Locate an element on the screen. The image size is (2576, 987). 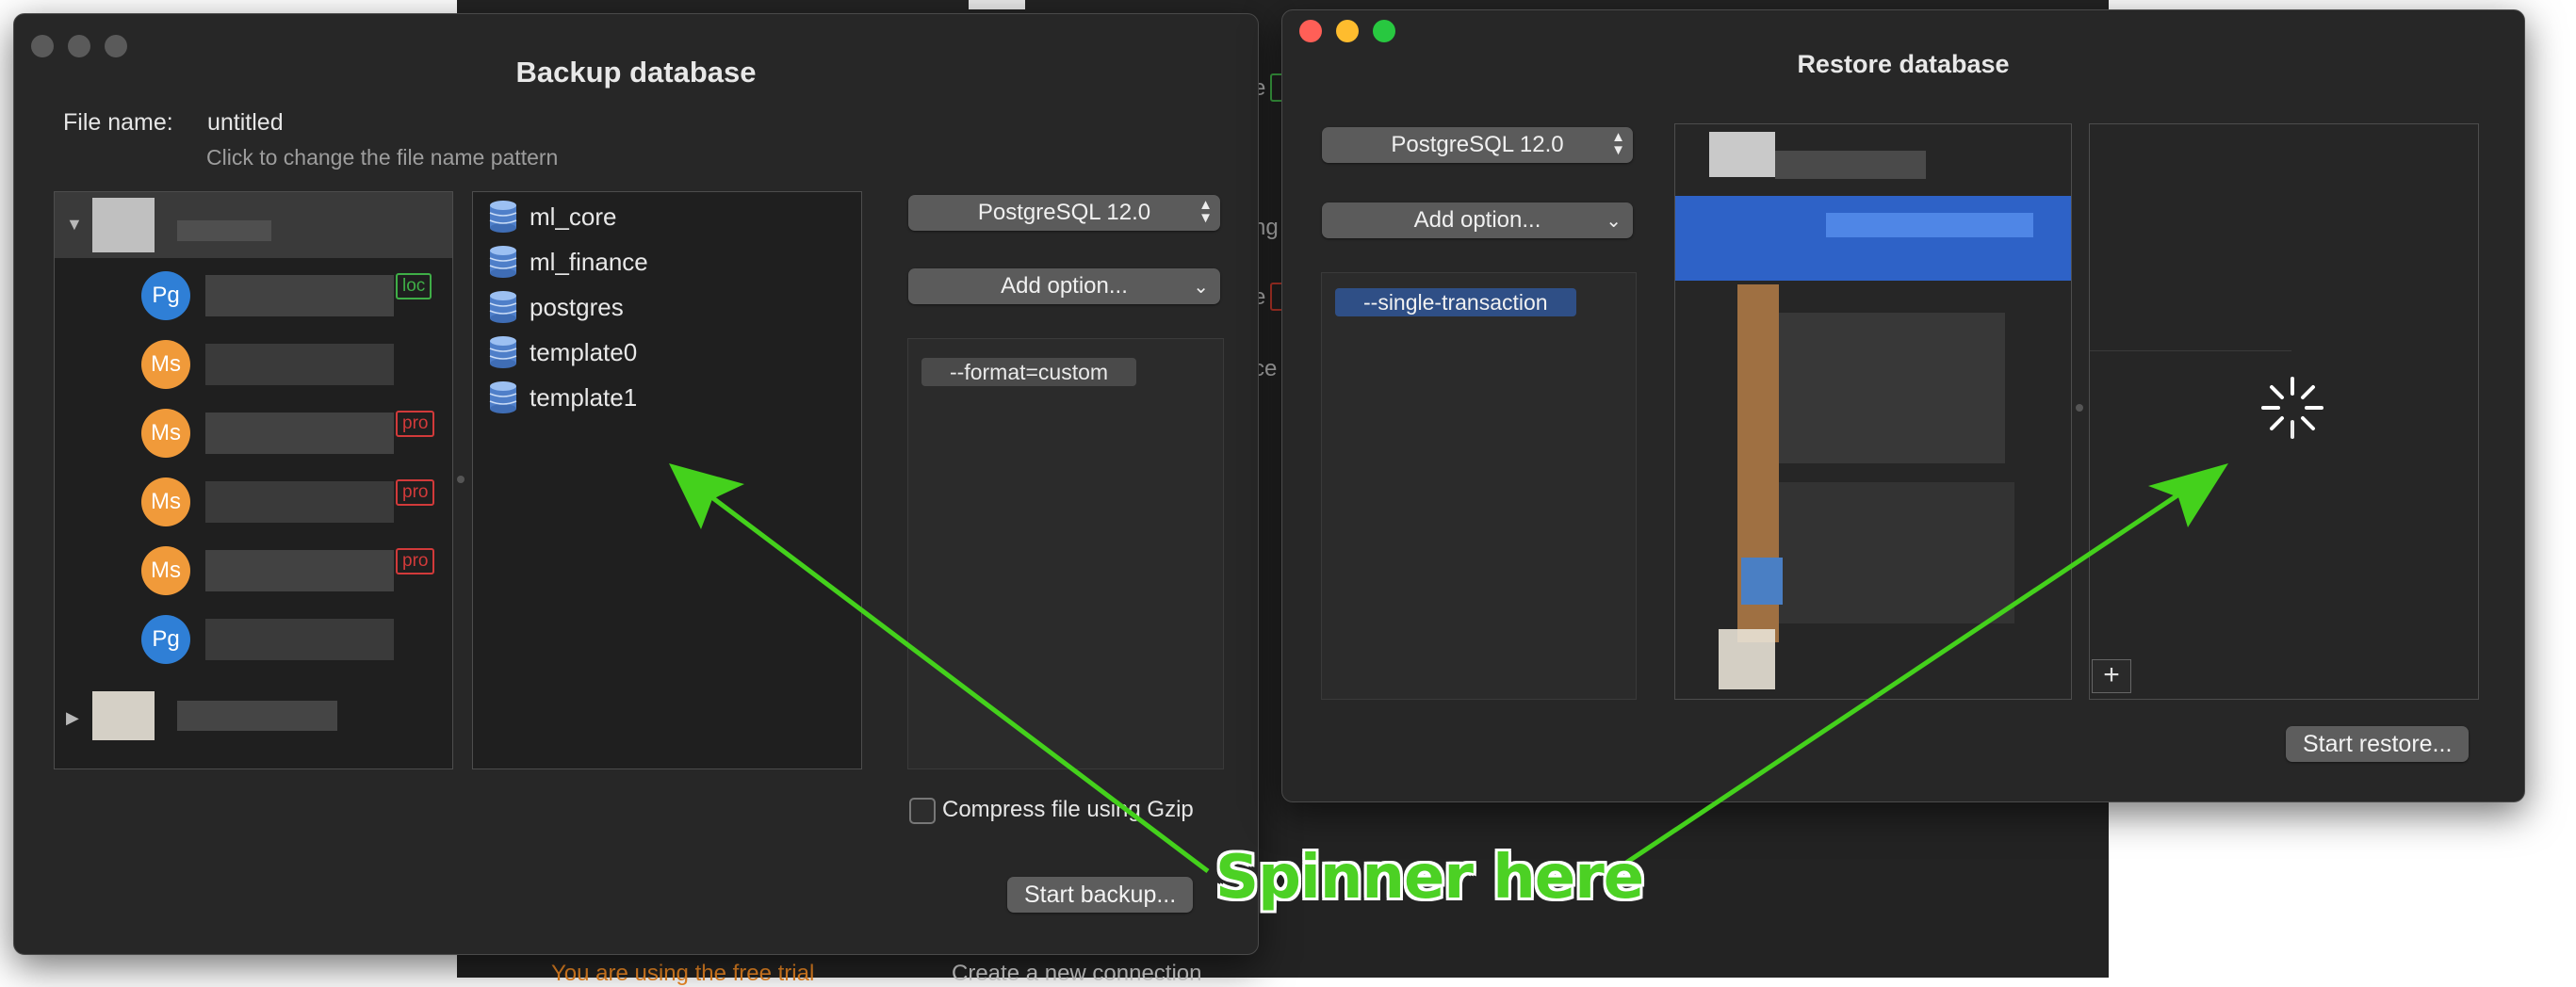
arrow-head-right is located at coordinates (2188, 495).